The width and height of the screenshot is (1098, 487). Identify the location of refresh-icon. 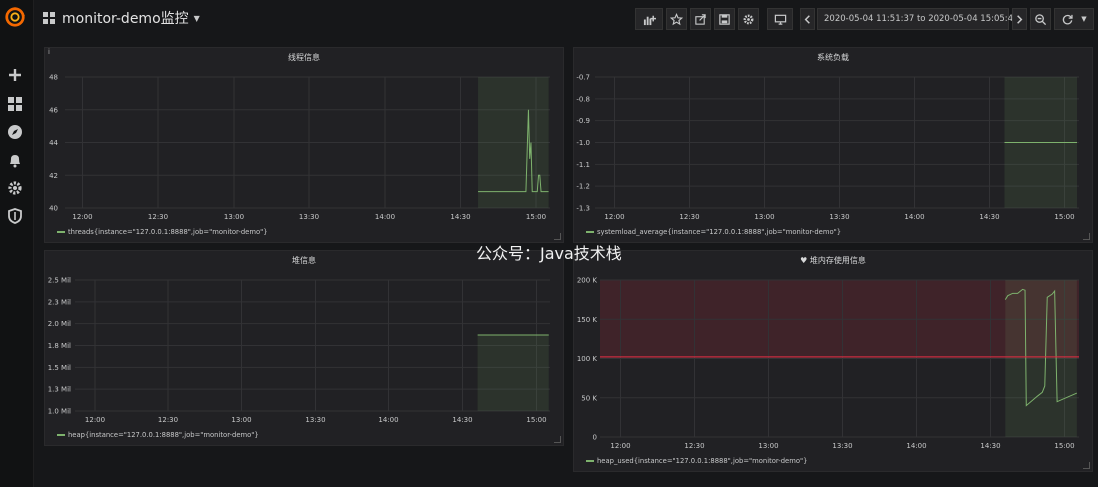
(1068, 19).